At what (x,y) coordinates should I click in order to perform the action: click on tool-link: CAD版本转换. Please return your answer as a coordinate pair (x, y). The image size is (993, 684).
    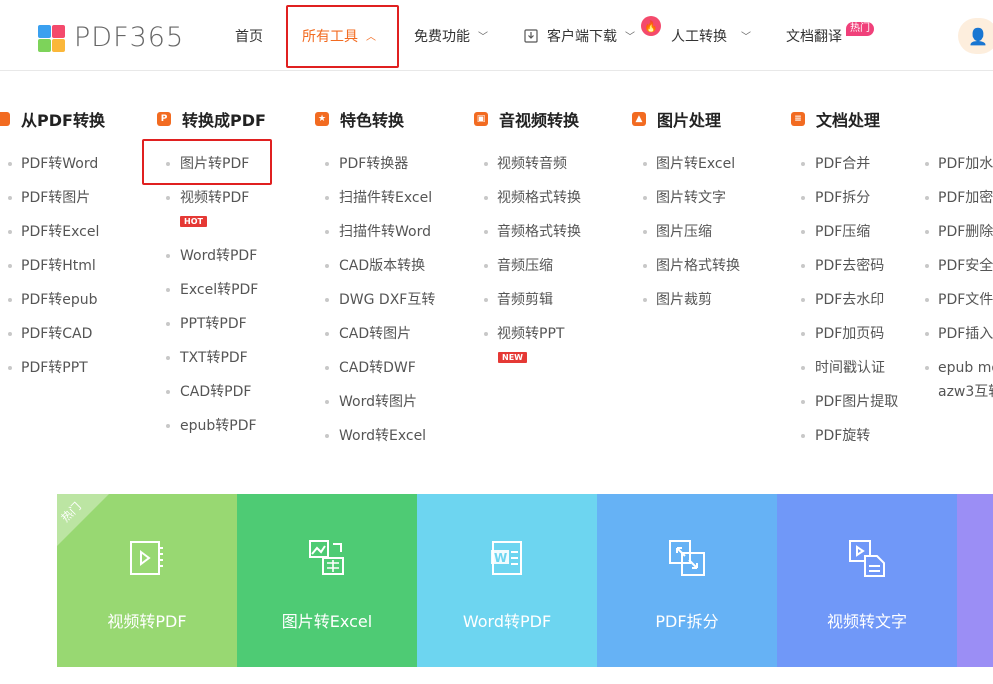
    Looking at the image, I should click on (382, 266).